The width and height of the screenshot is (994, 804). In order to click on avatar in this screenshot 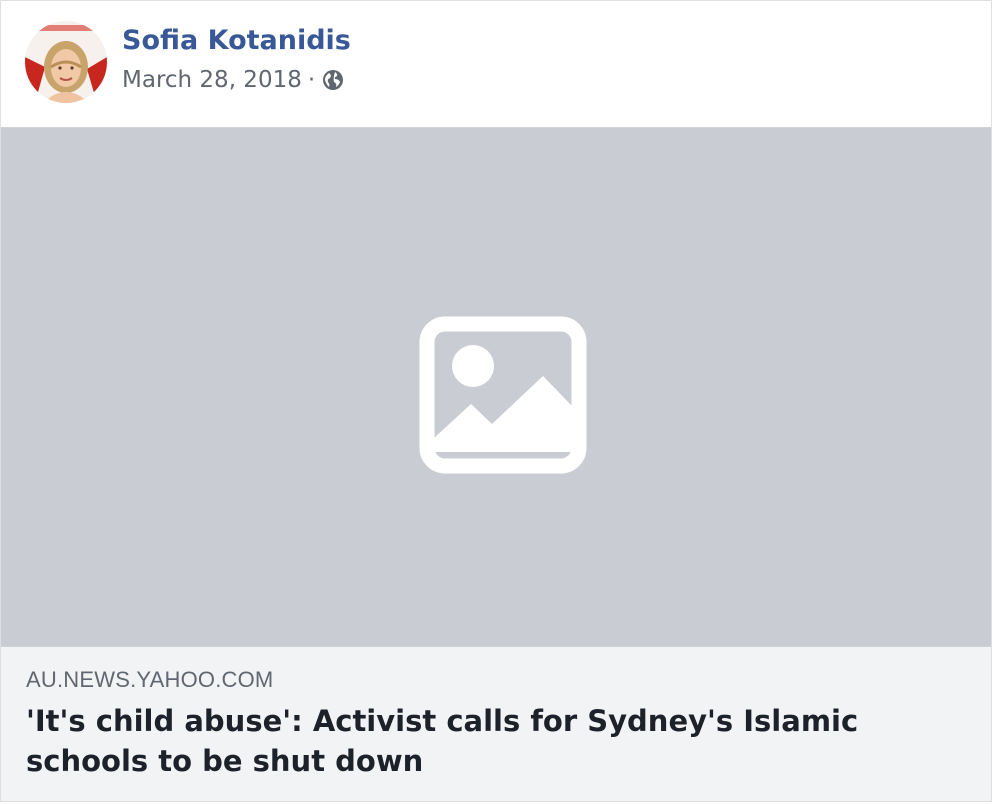, I will do `click(66, 62)`.